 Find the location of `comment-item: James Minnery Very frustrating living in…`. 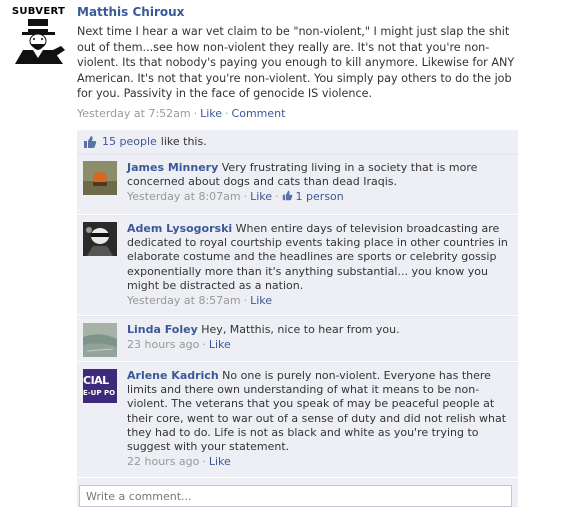

comment-item: James Minnery Very frustrating living in… is located at coordinates (297, 184).